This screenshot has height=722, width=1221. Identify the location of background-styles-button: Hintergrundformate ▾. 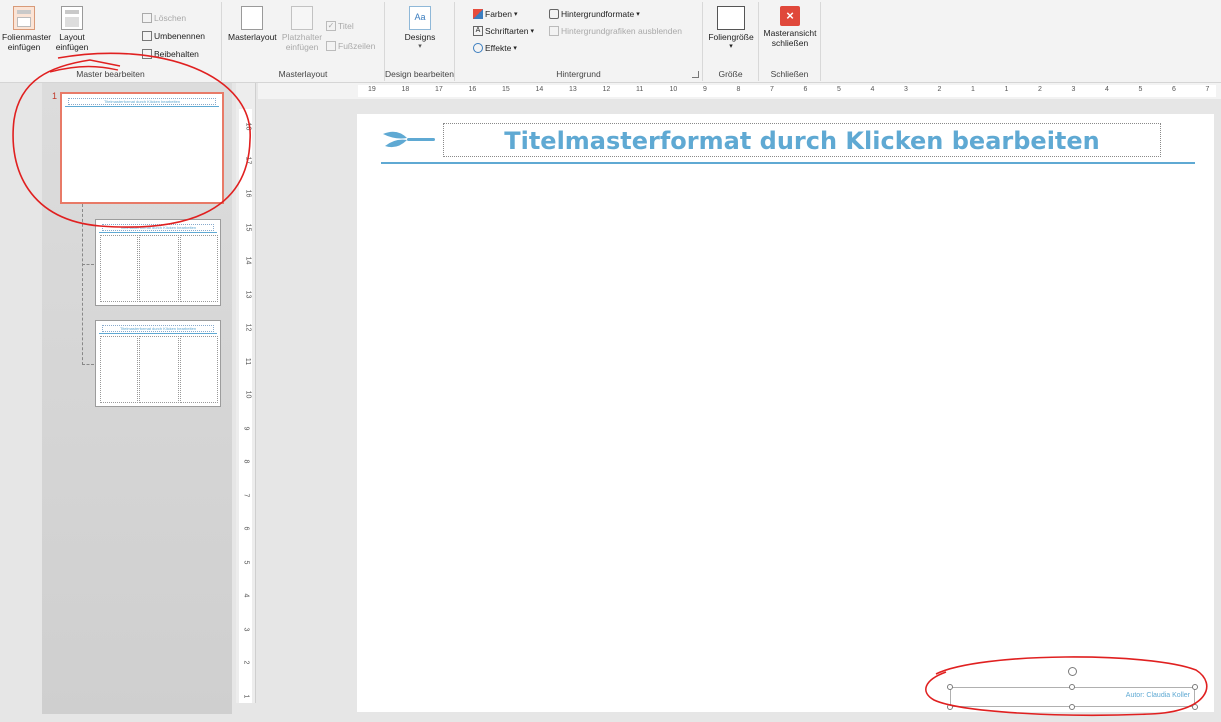
(594, 14).